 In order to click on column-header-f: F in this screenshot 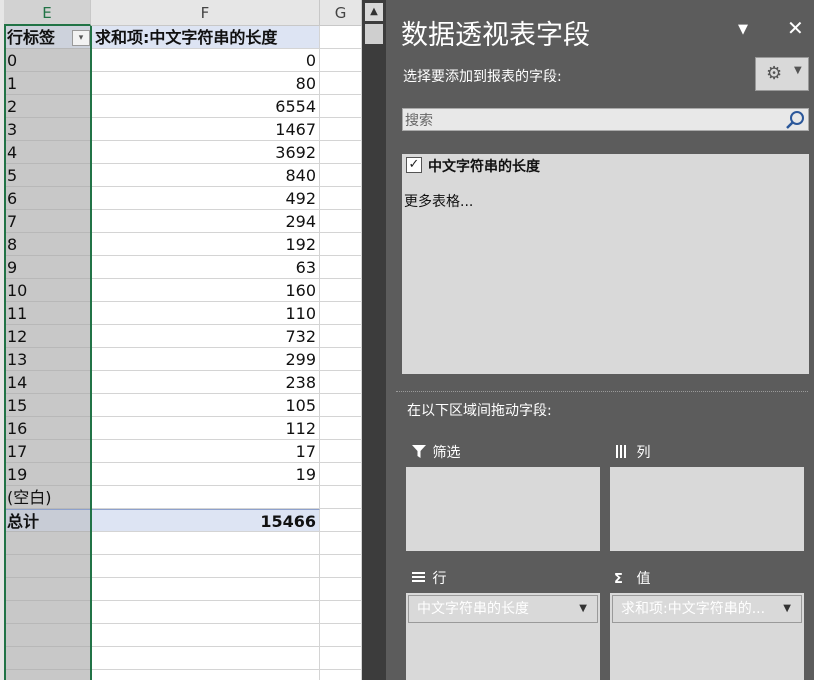, I will do `click(205, 13)`.